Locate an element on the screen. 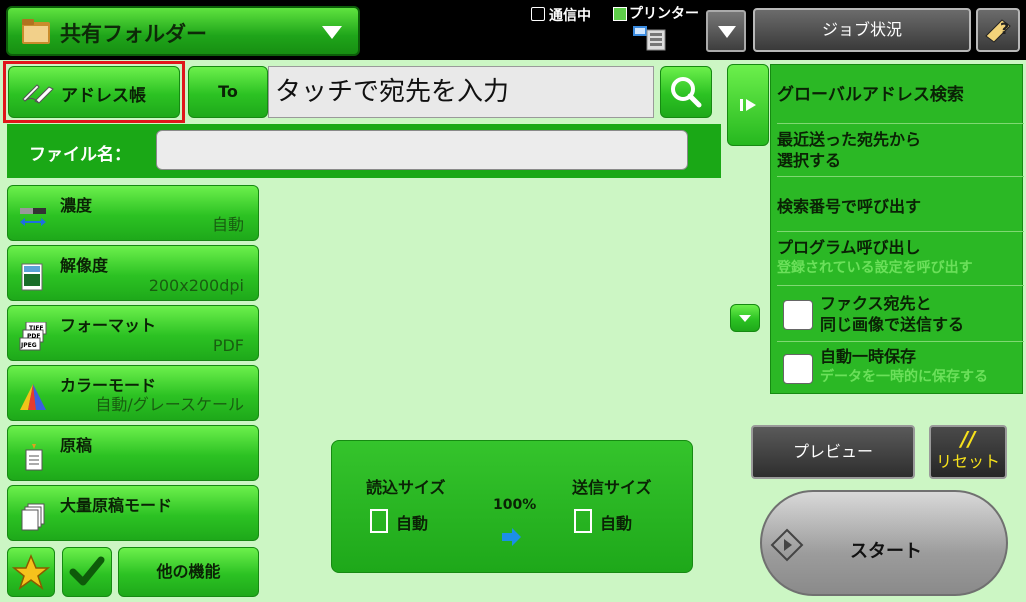  fax-same-image-item: ファクス宛先と 同じ画像で送信する is located at coordinates (900, 316).